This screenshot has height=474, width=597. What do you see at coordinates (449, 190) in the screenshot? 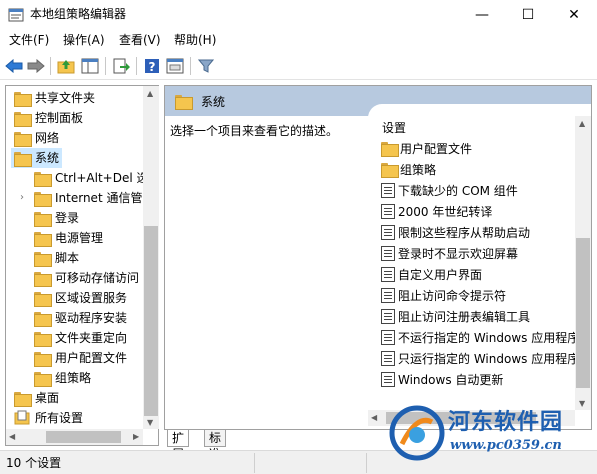
I see `list-item: 下载缺少的 COM 组件` at bounding box center [449, 190].